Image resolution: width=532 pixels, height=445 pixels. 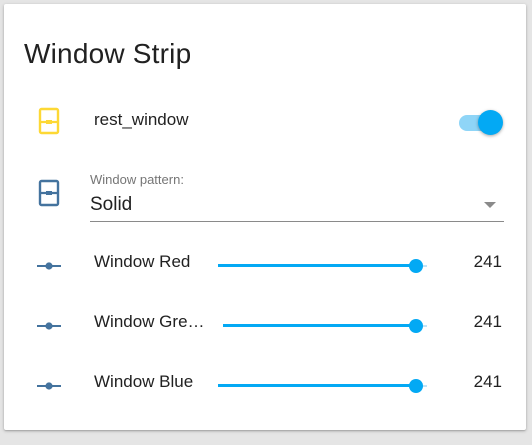 I want to click on rest-window-toggle, so click(x=483, y=122).